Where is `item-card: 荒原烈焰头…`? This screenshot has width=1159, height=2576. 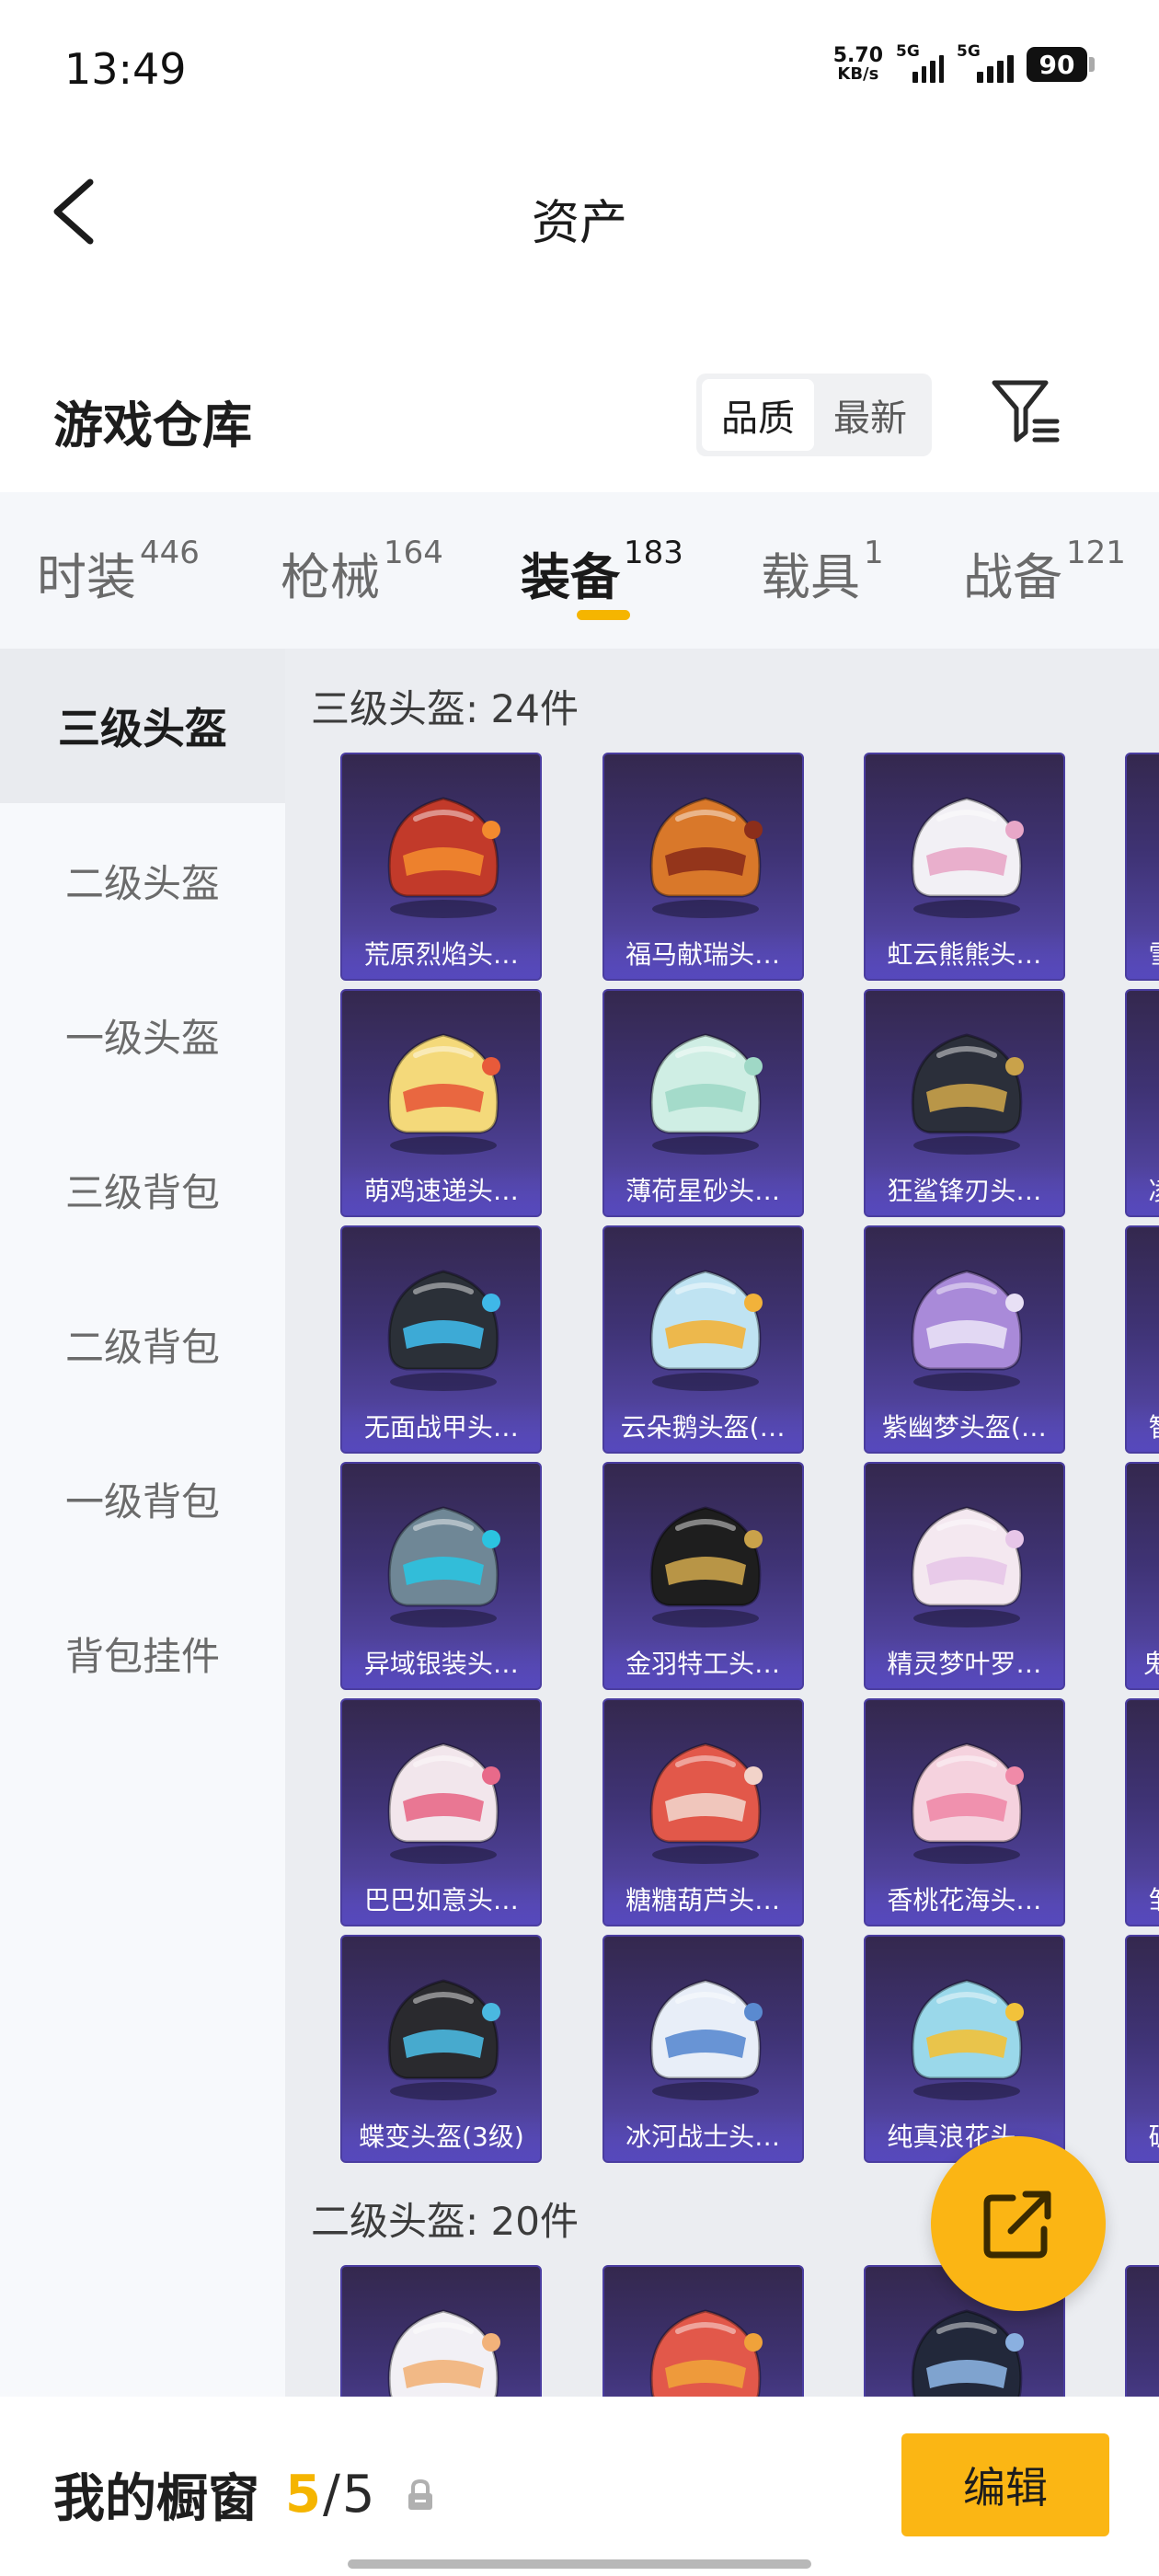
item-card: 荒原烈焰头… is located at coordinates (441, 867).